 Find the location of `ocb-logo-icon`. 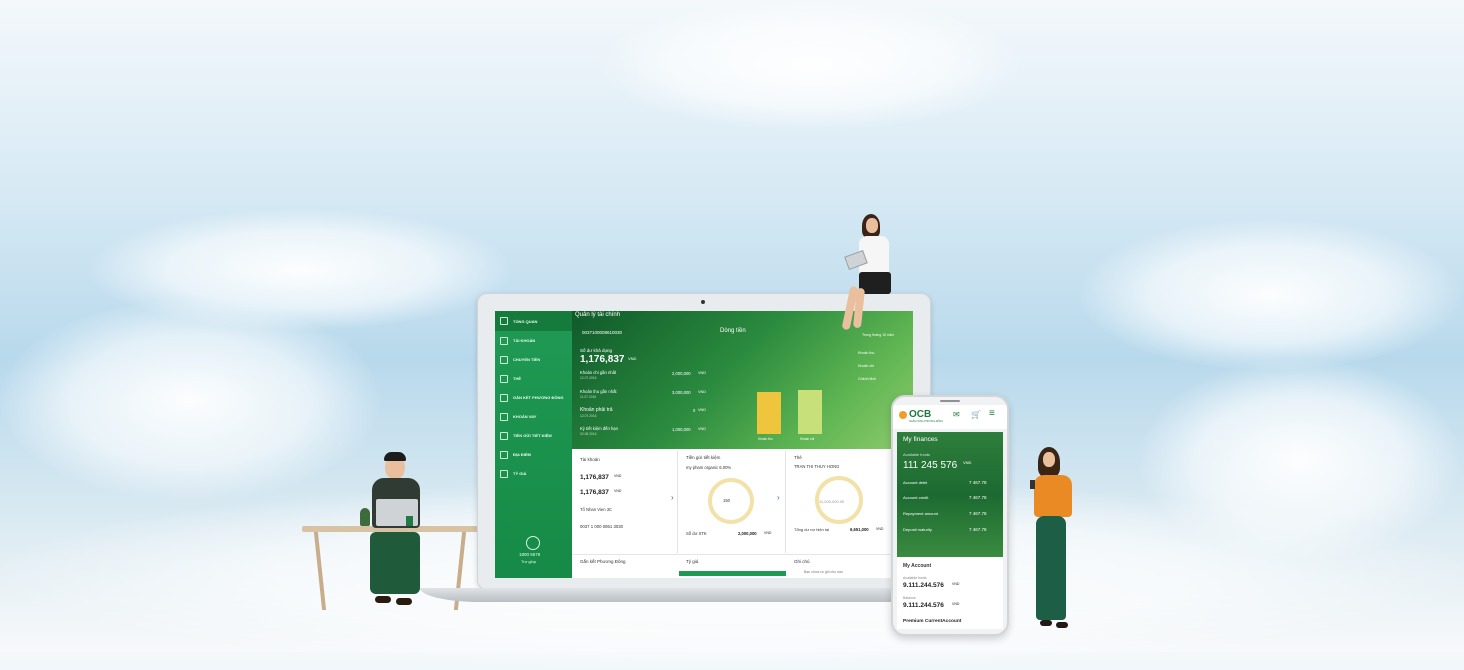

ocb-logo-icon is located at coordinates (903, 415).